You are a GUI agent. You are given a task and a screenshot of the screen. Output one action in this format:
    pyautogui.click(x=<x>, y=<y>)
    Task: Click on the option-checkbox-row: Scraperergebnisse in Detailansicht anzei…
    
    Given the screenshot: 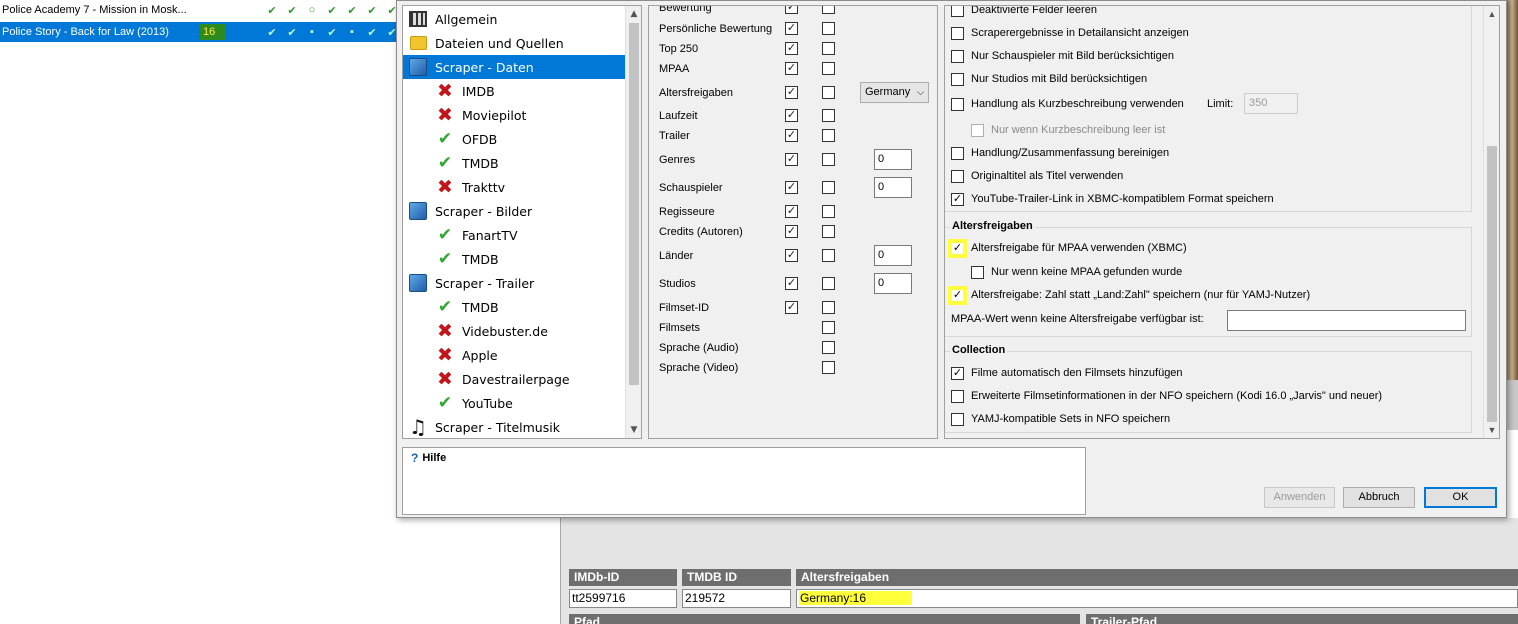 What is the action you would take?
    pyautogui.click(x=1070, y=33)
    